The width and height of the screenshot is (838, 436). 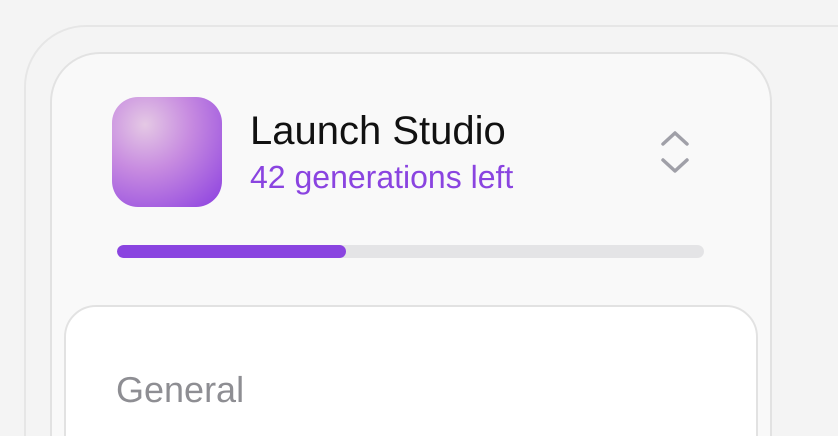 I want to click on section-title: General, so click(x=180, y=389).